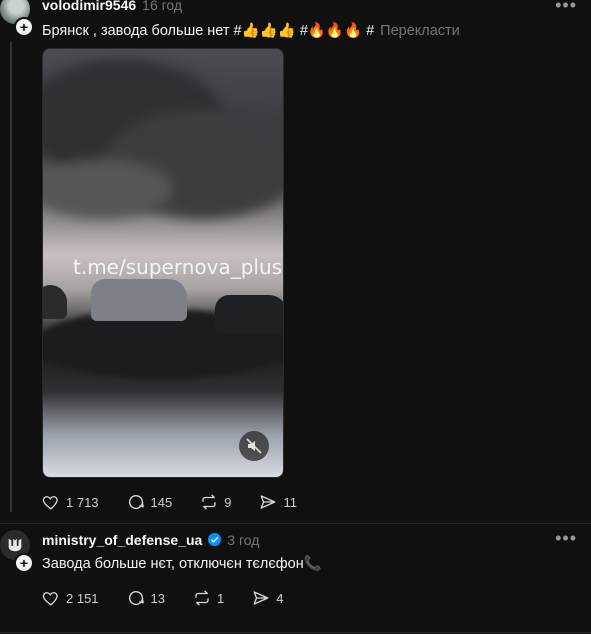  What do you see at coordinates (420, 31) in the screenshot?
I see `translate-link: Перекласти` at bounding box center [420, 31].